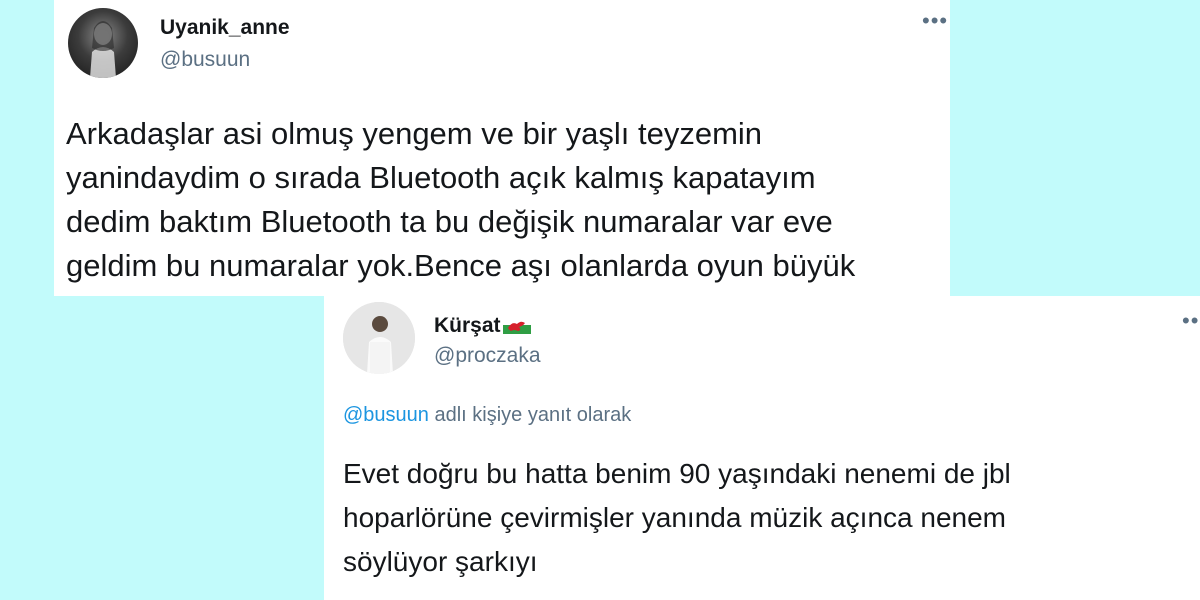 The image size is (1200, 600). I want to click on display-name: Uyanik_anne, so click(225, 28).